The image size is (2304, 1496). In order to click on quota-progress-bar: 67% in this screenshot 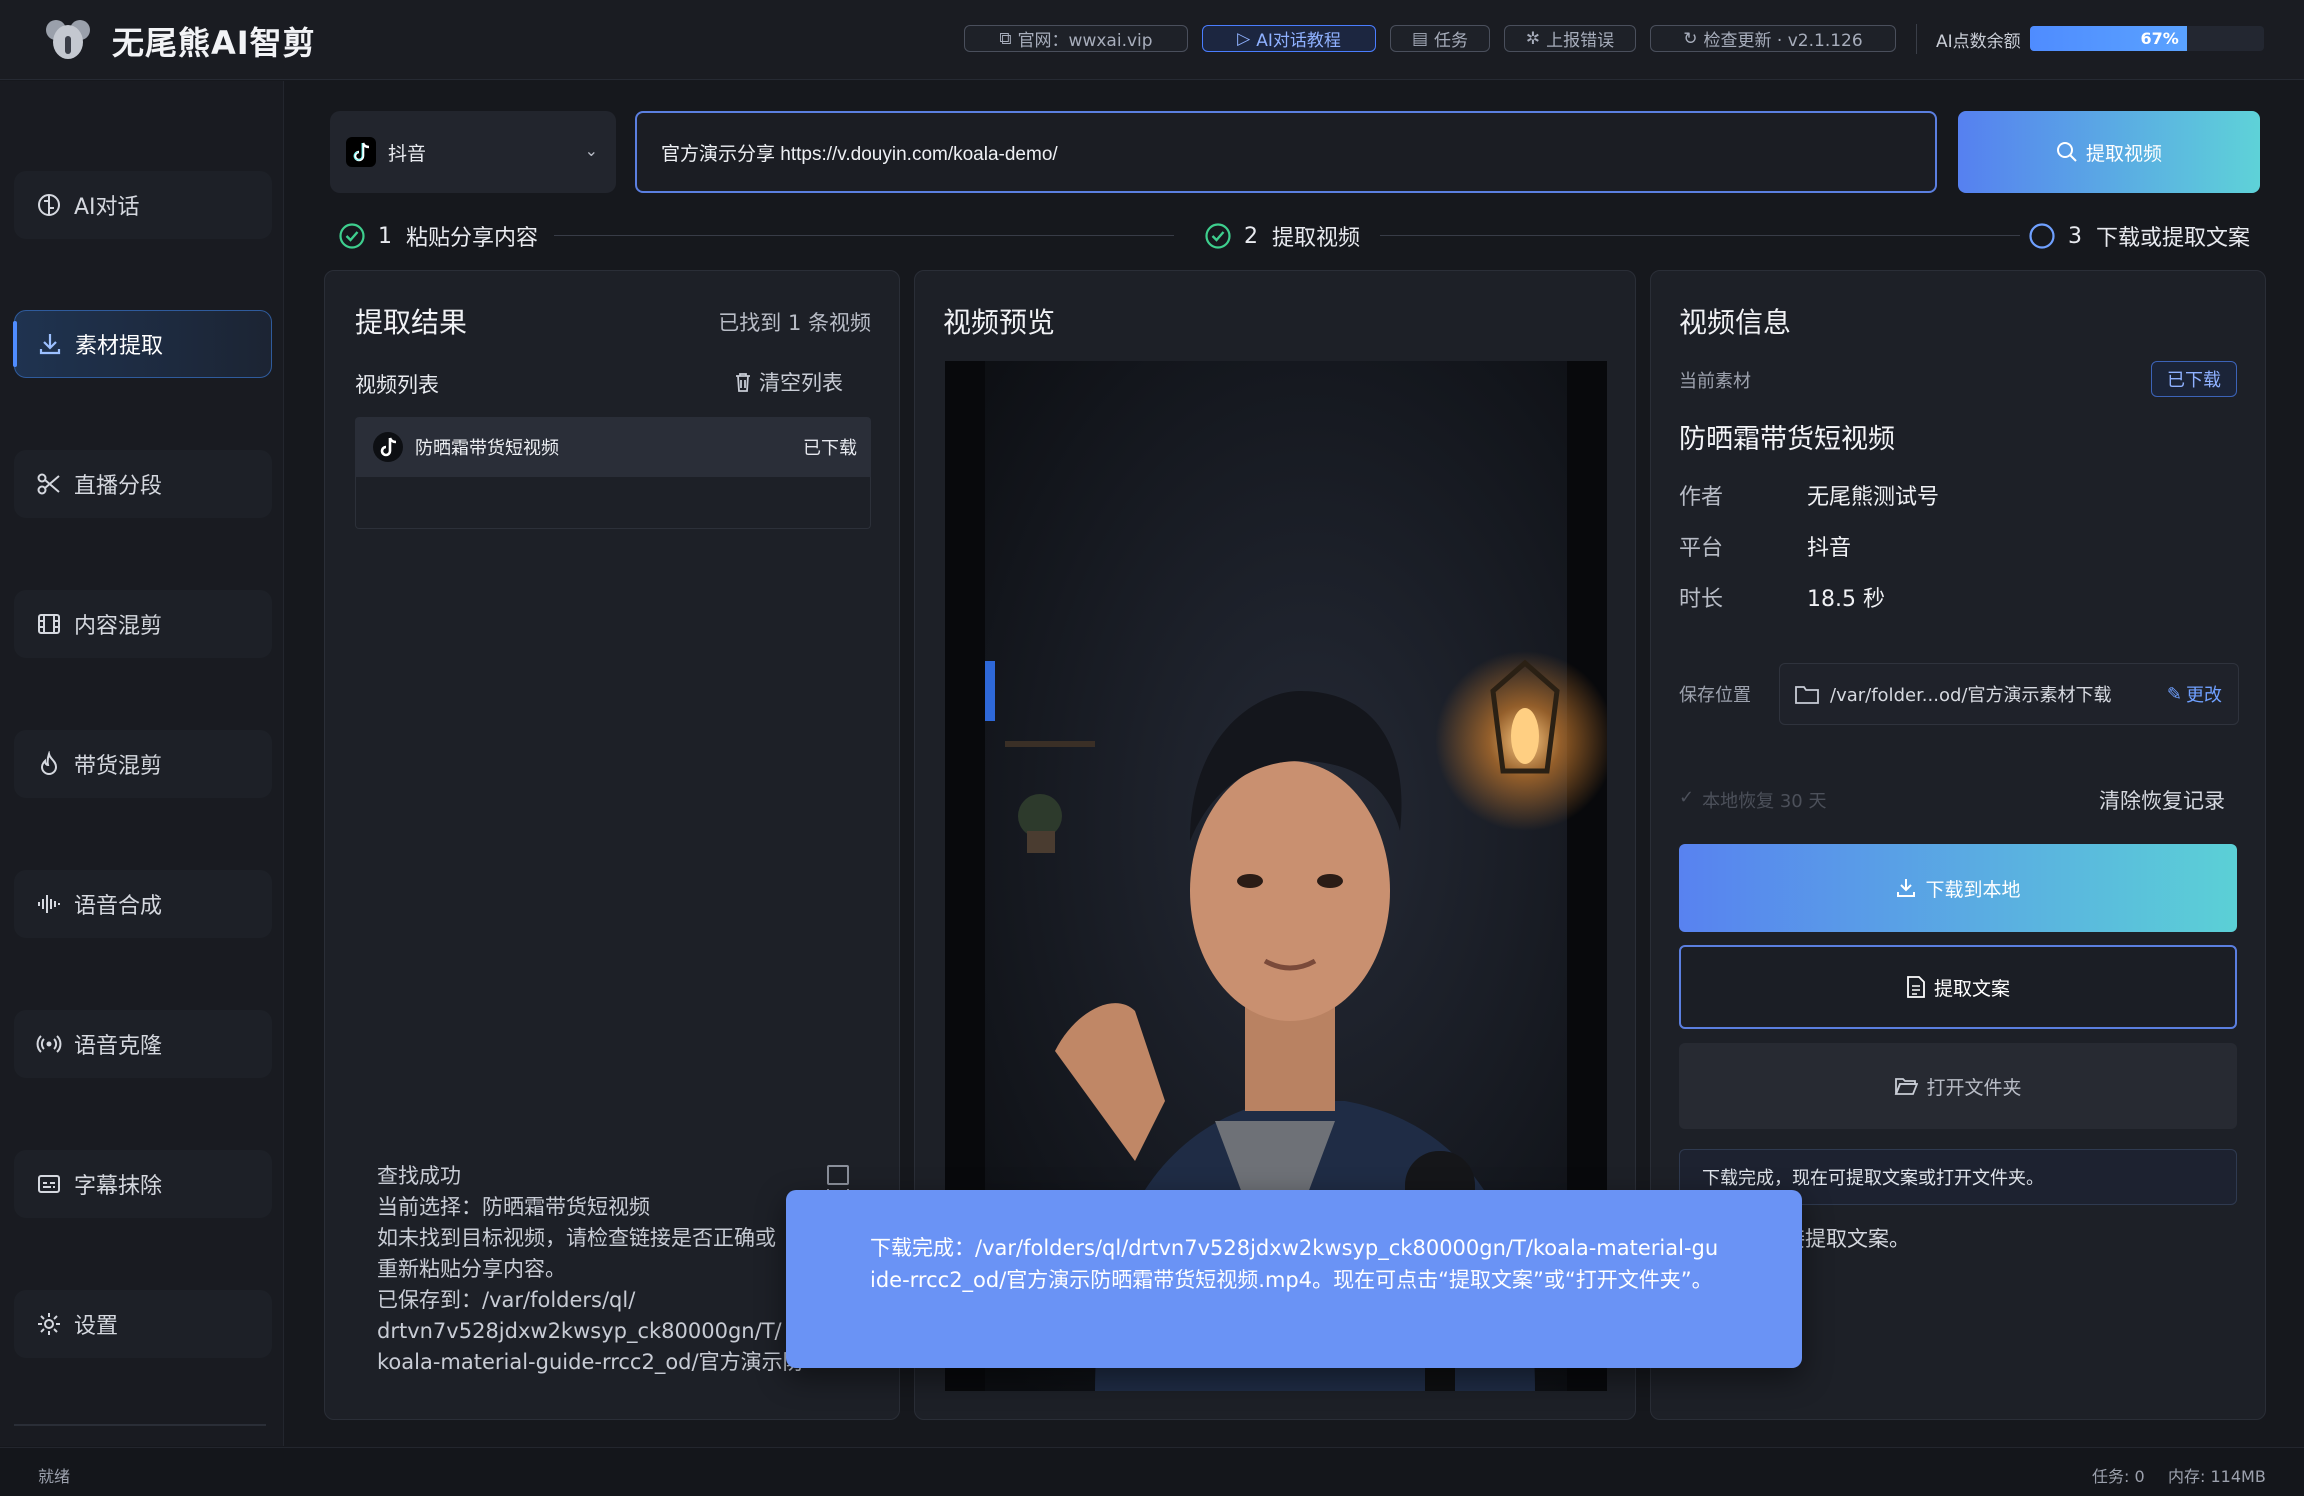, I will do `click(2147, 38)`.